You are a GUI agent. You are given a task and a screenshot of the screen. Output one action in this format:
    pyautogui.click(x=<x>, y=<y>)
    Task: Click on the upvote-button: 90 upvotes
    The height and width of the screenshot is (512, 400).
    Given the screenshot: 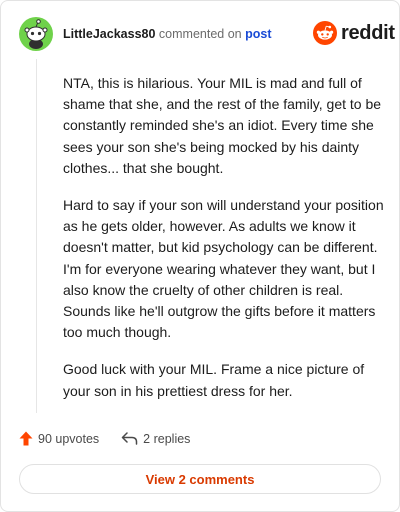 What is the action you would take?
    pyautogui.click(x=59, y=438)
    